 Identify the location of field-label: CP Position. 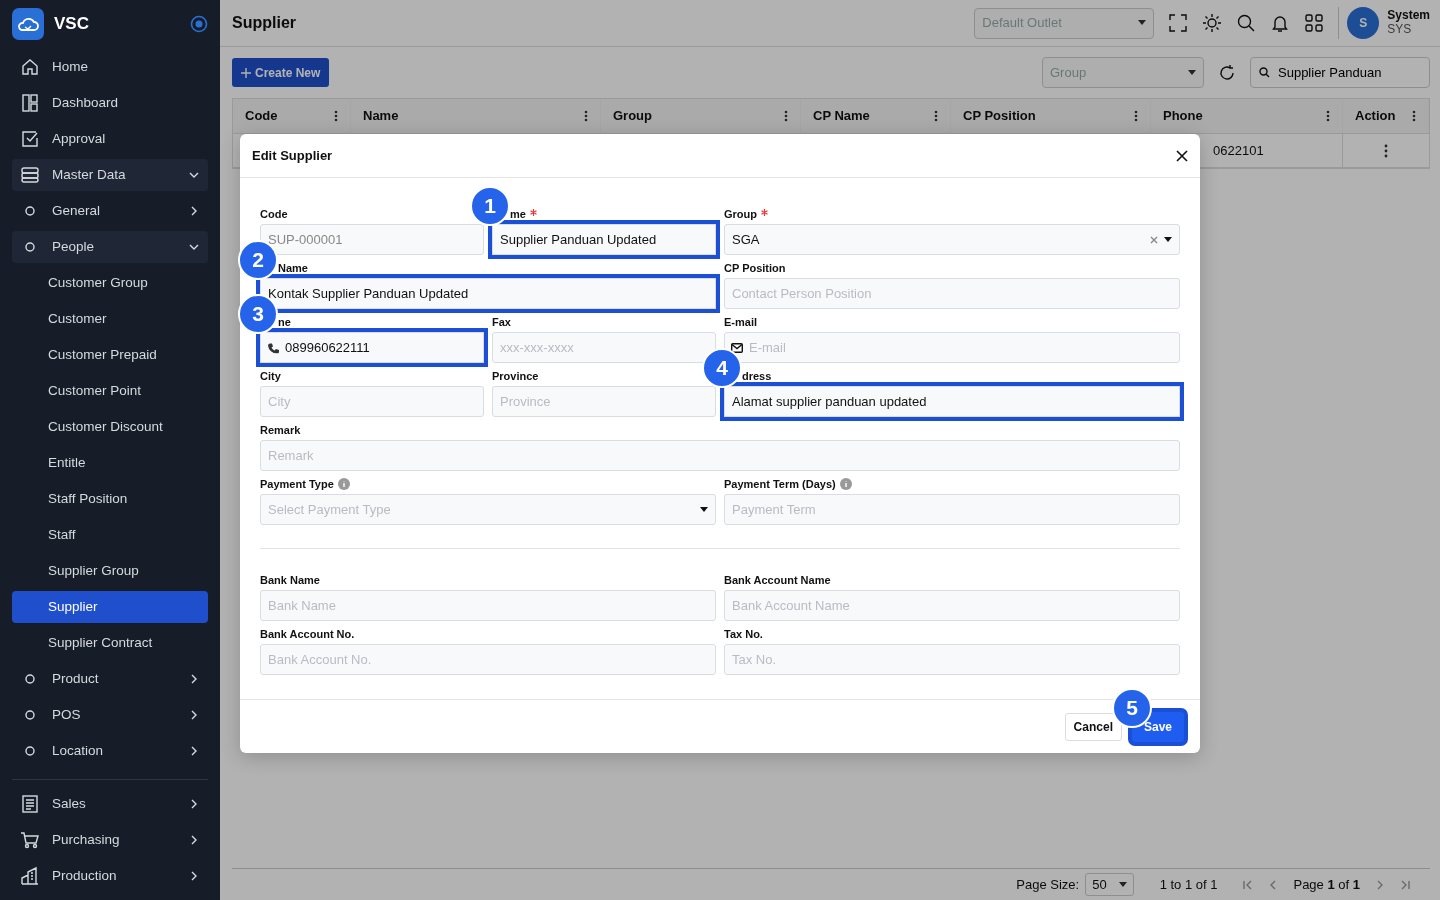
(755, 268).